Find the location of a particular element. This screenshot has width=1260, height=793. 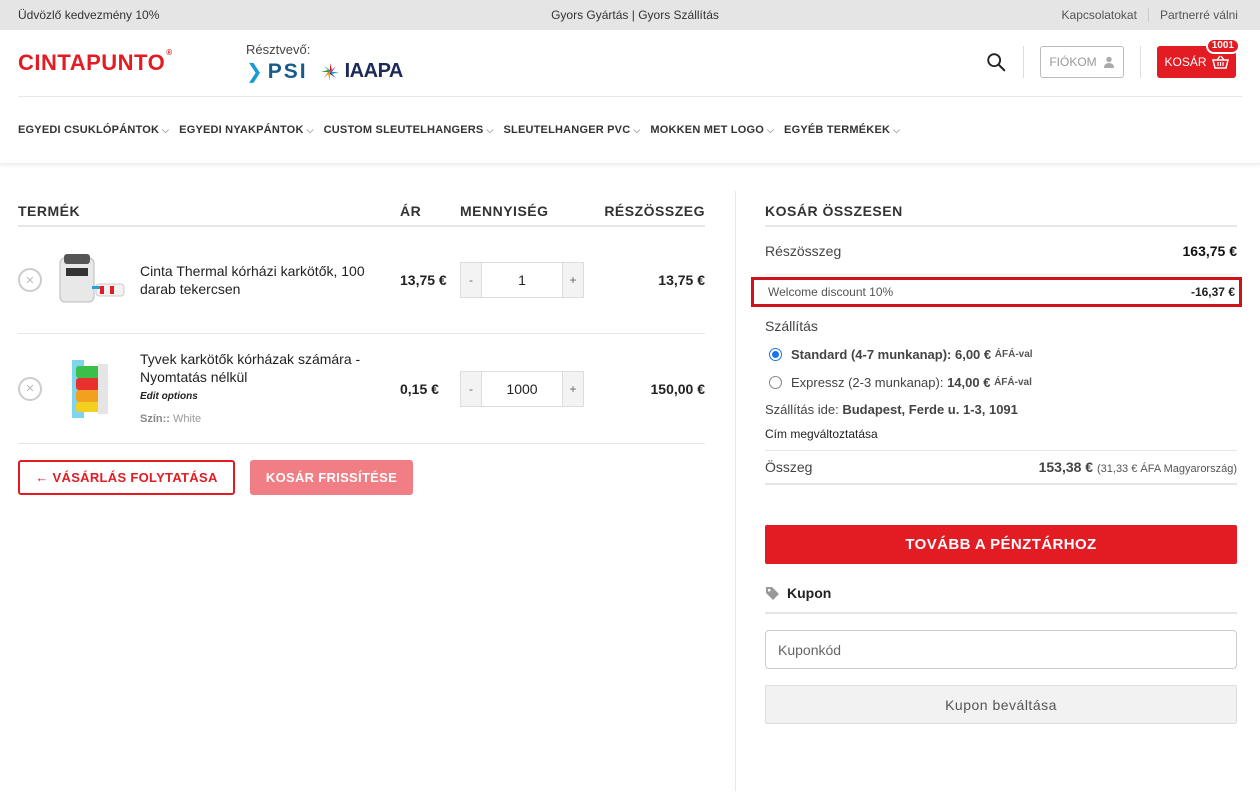

quantity-stepper: - 1000 + is located at coordinates (530, 388).